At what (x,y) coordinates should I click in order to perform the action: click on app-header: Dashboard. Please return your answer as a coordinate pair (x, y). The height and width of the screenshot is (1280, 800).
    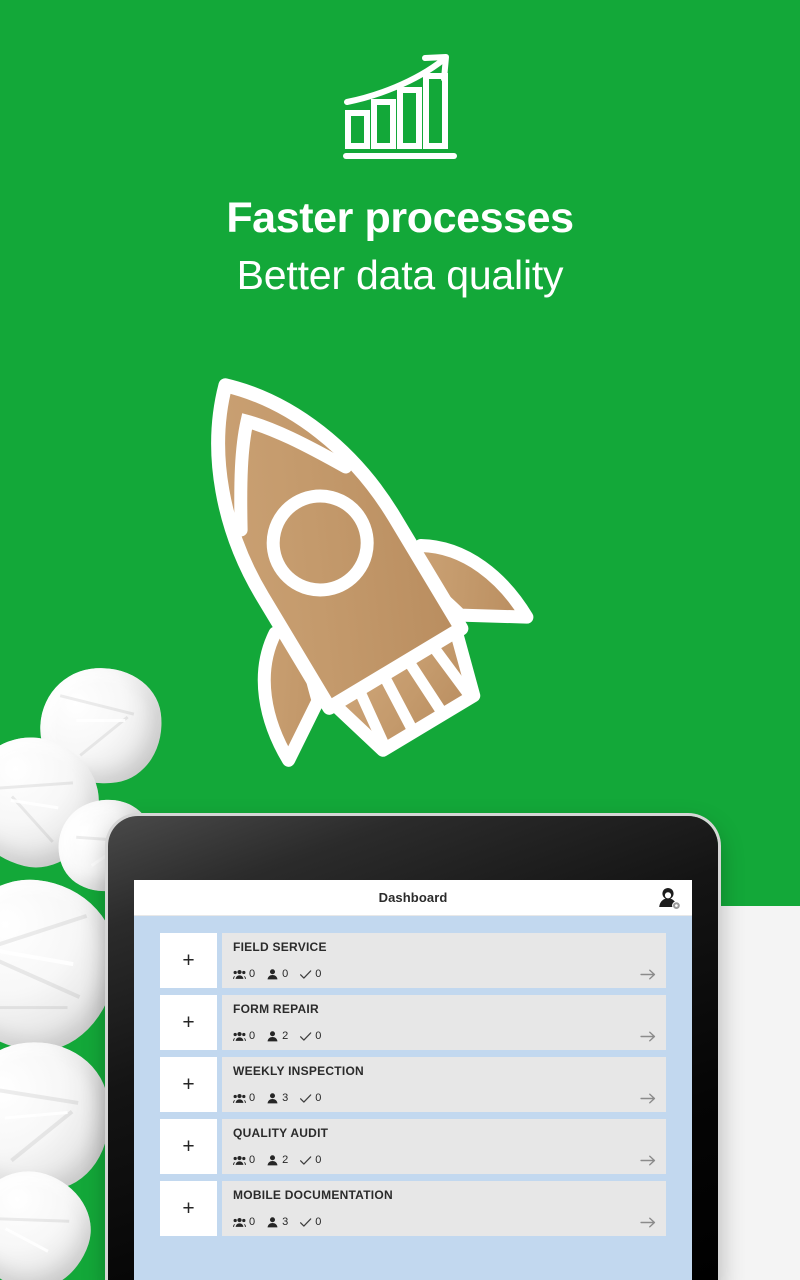
    Looking at the image, I should click on (413, 898).